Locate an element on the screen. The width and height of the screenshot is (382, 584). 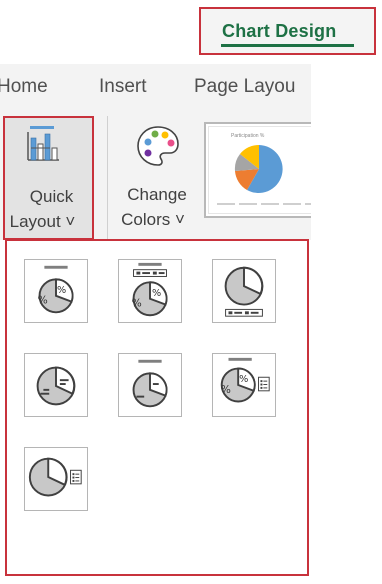
layout-2-option: % % is located at coordinates (150, 291).